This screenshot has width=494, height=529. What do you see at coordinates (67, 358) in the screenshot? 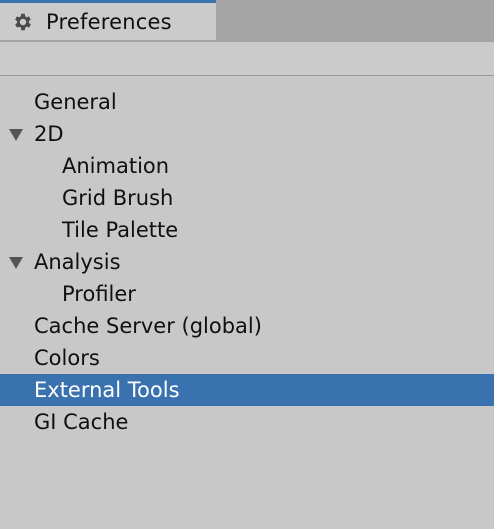
I see `tree-item-label: Colors` at bounding box center [67, 358].